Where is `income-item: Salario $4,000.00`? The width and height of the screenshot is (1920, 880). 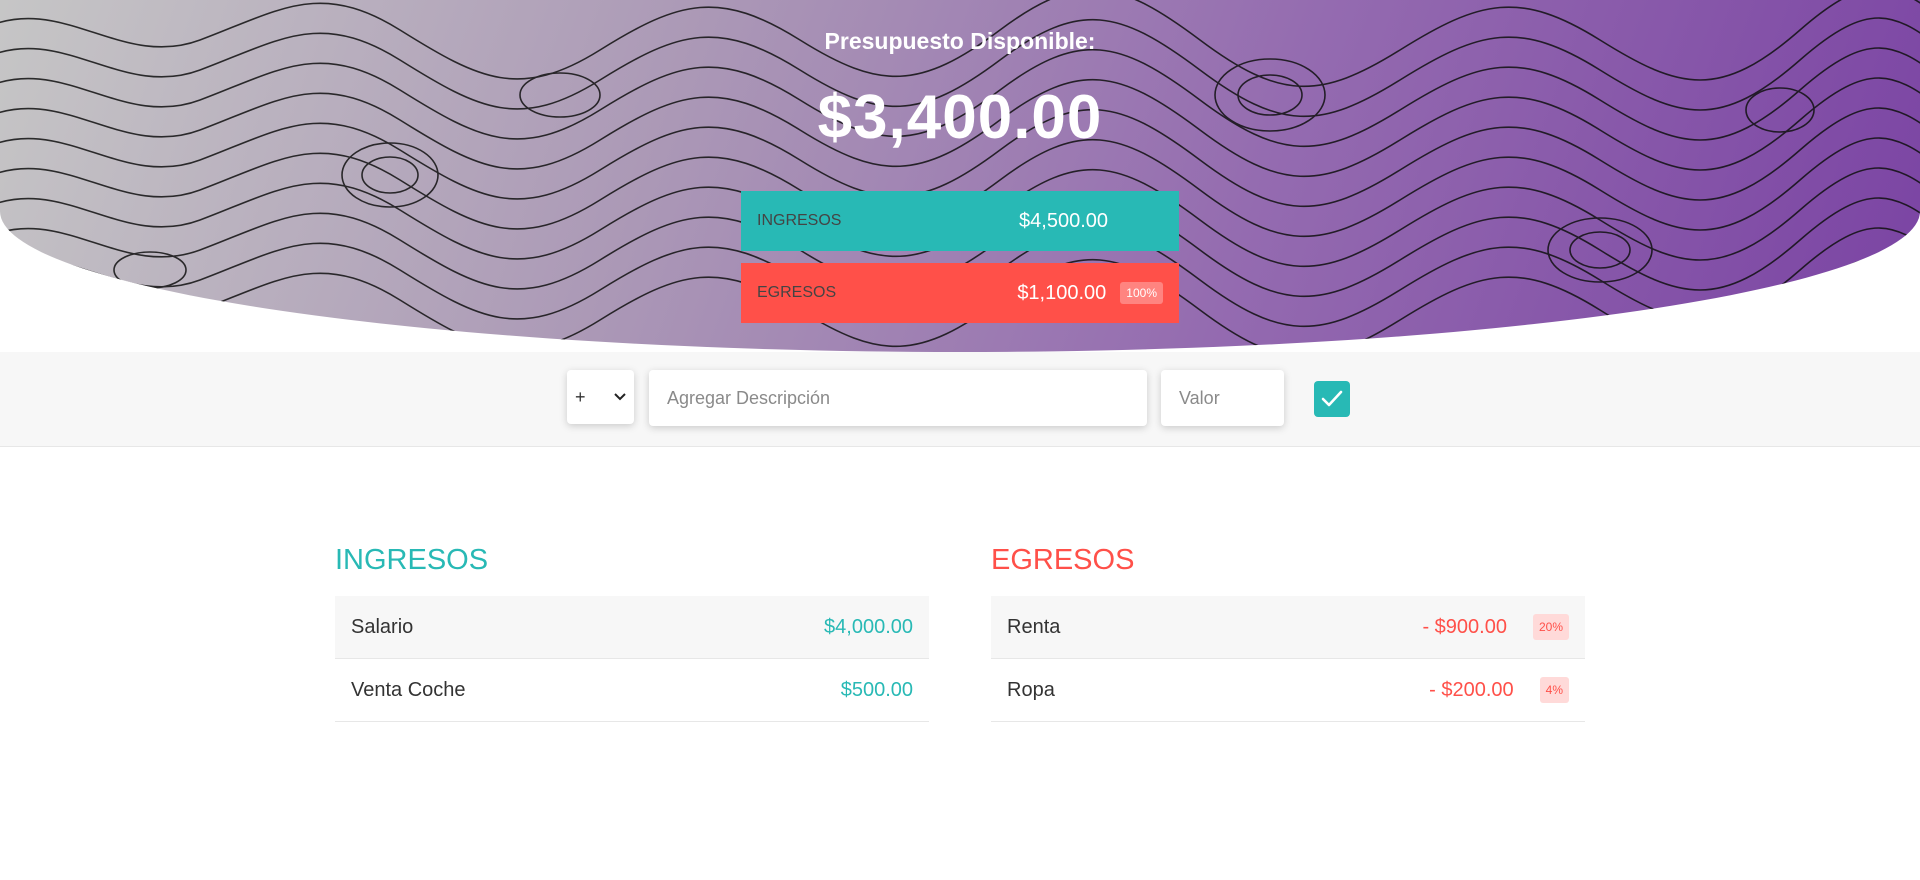 income-item: Salario $4,000.00 is located at coordinates (632, 627).